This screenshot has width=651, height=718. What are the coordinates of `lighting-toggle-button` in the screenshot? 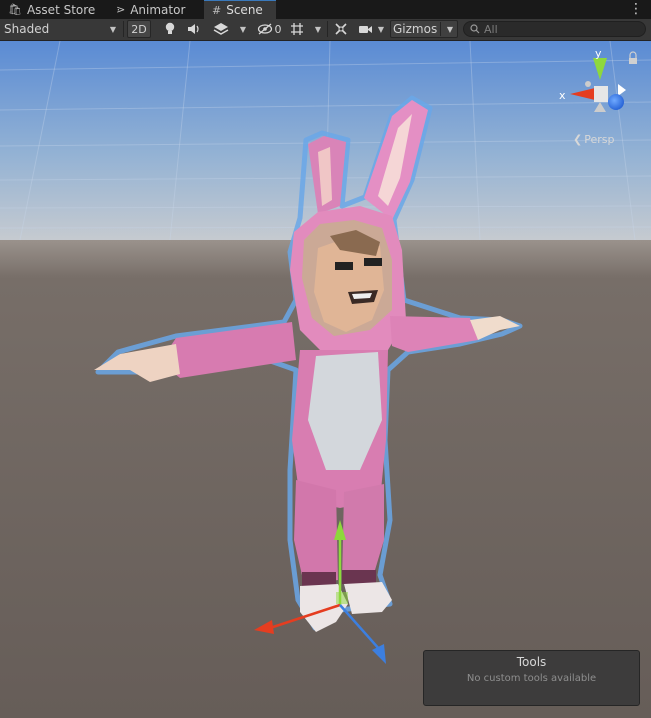 It's located at (170, 29).